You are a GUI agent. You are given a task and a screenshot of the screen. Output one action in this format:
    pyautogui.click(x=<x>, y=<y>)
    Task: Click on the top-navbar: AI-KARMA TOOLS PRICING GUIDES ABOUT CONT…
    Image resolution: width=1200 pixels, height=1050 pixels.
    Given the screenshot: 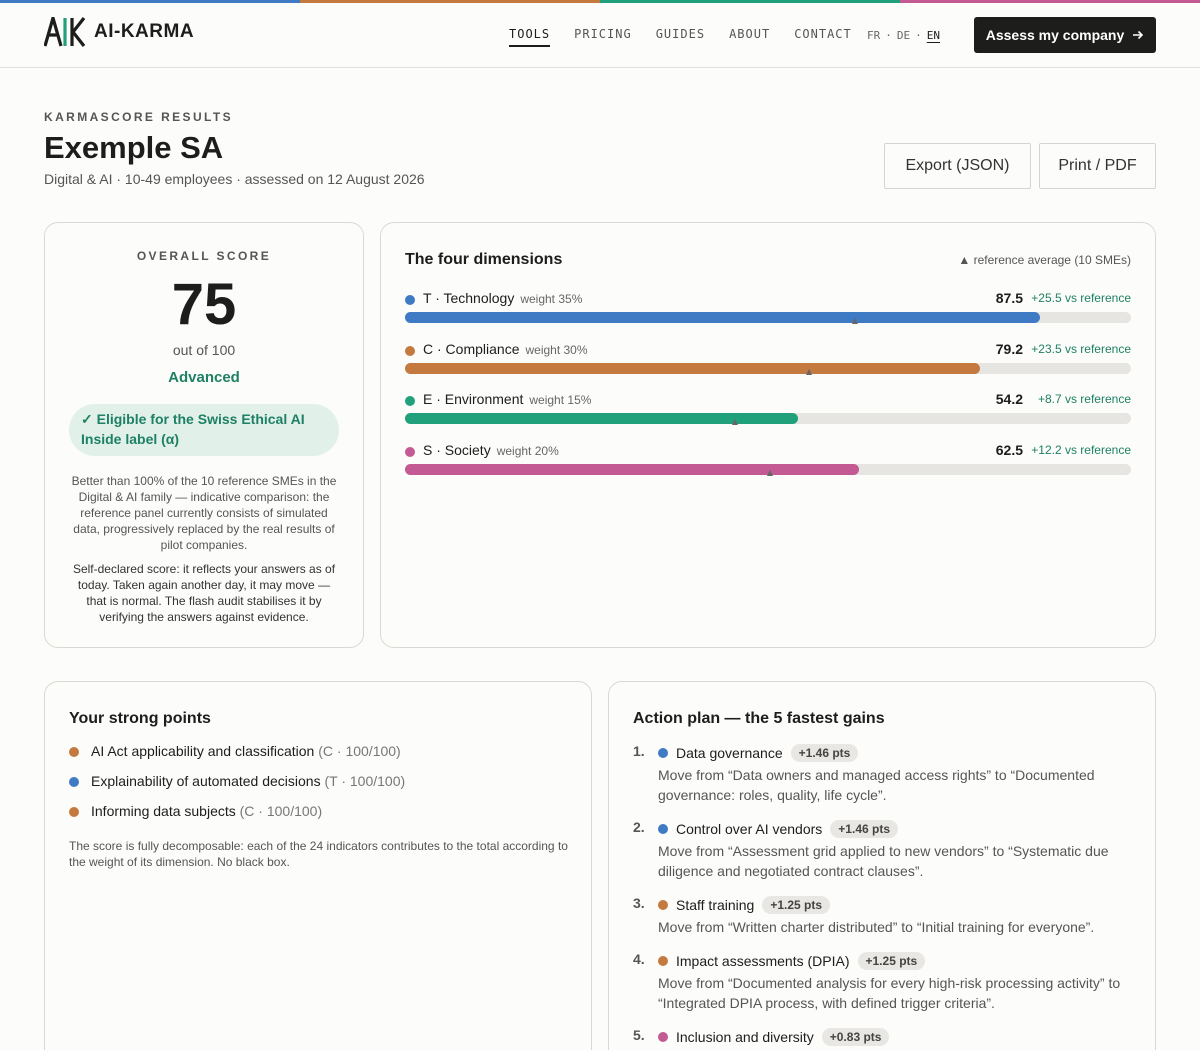 What is the action you would take?
    pyautogui.click(x=600, y=35)
    